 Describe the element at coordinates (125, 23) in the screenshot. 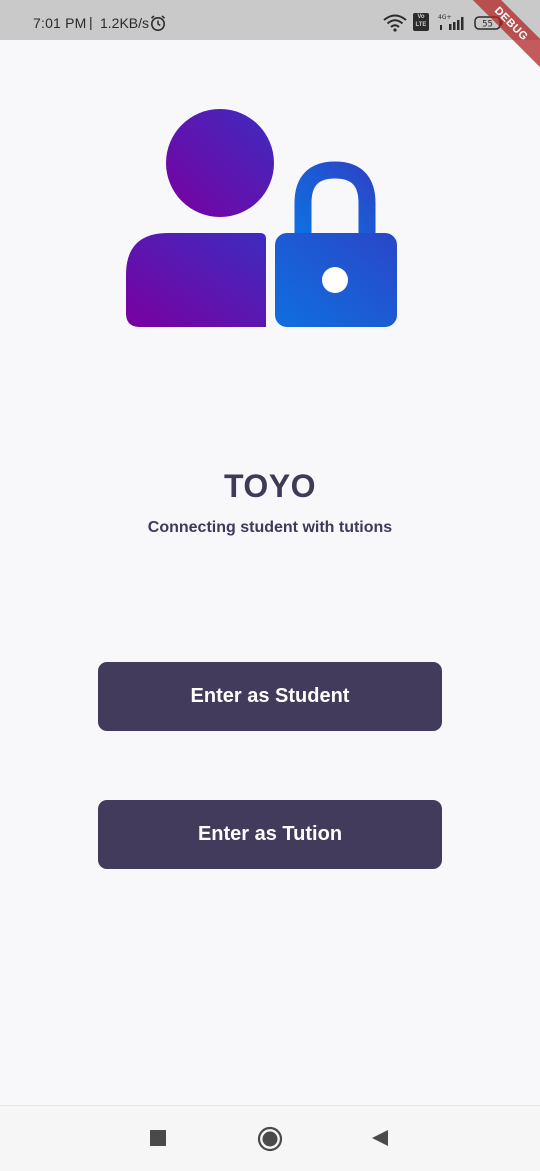

I see `network-speed: 1.2KB/s` at that location.